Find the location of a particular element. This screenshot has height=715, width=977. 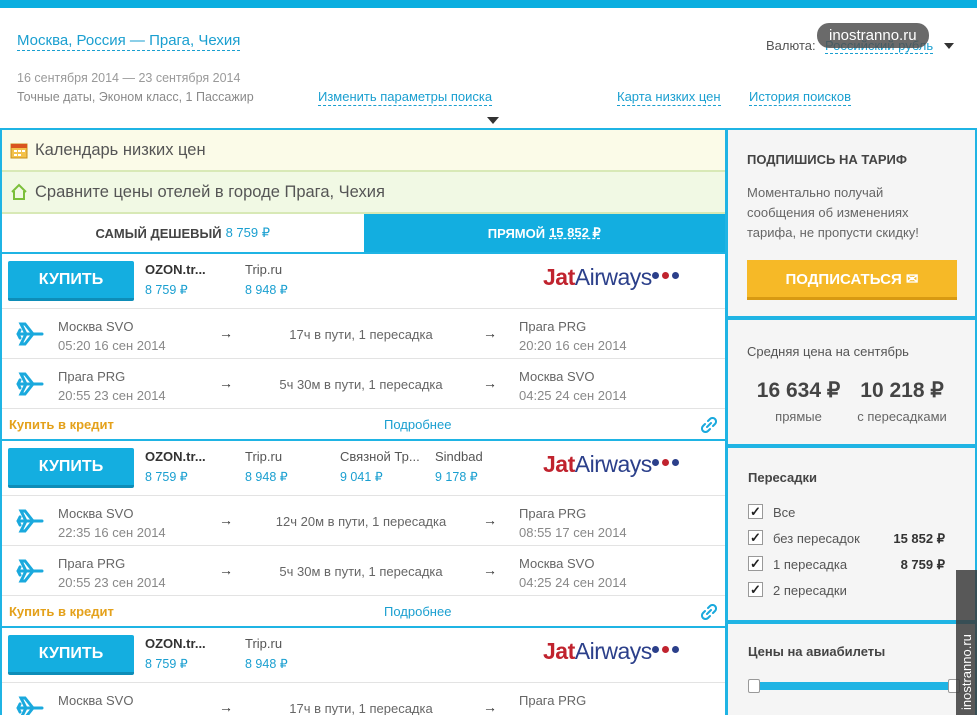

route-link: Москва, Россия — Прага, Чехия is located at coordinates (129, 41).